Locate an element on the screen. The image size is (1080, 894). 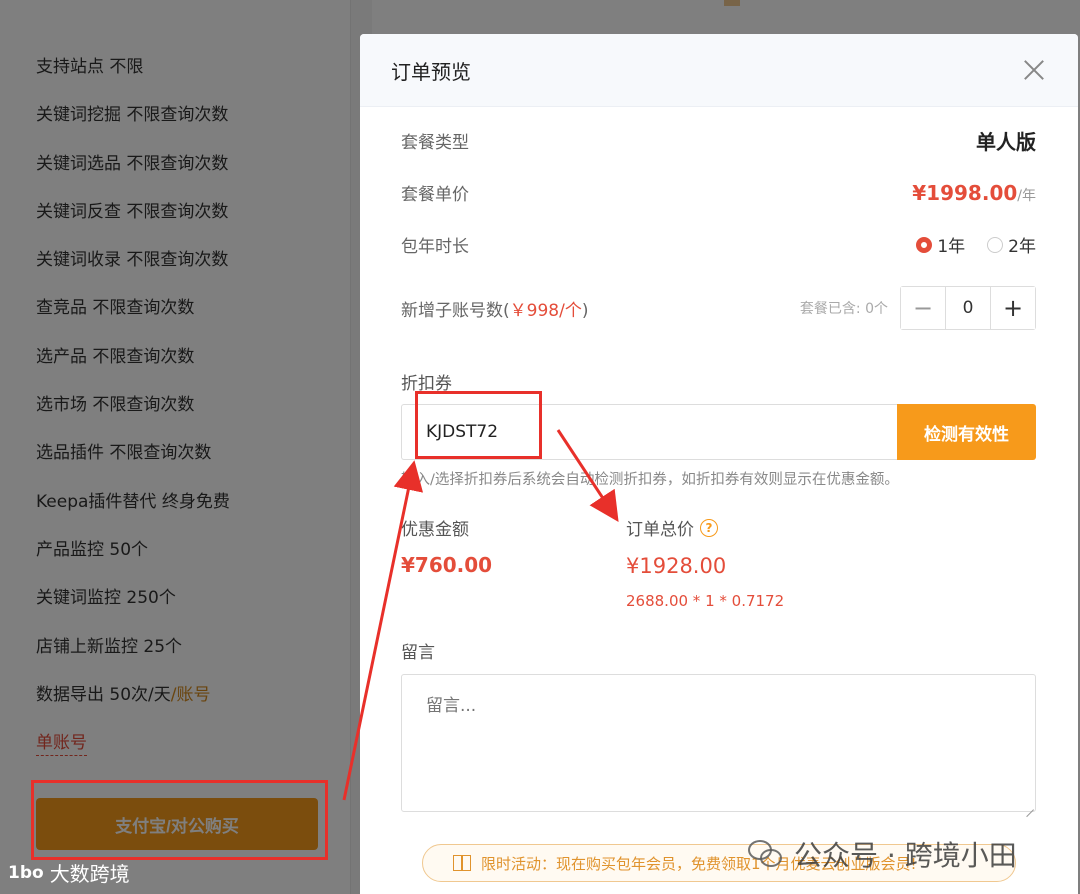
coupon-hint: 输入/选择折扣券后系统会自动检测折扣券，如折扣券有效则显示在优惠金额。 is located at coordinates (650, 480).